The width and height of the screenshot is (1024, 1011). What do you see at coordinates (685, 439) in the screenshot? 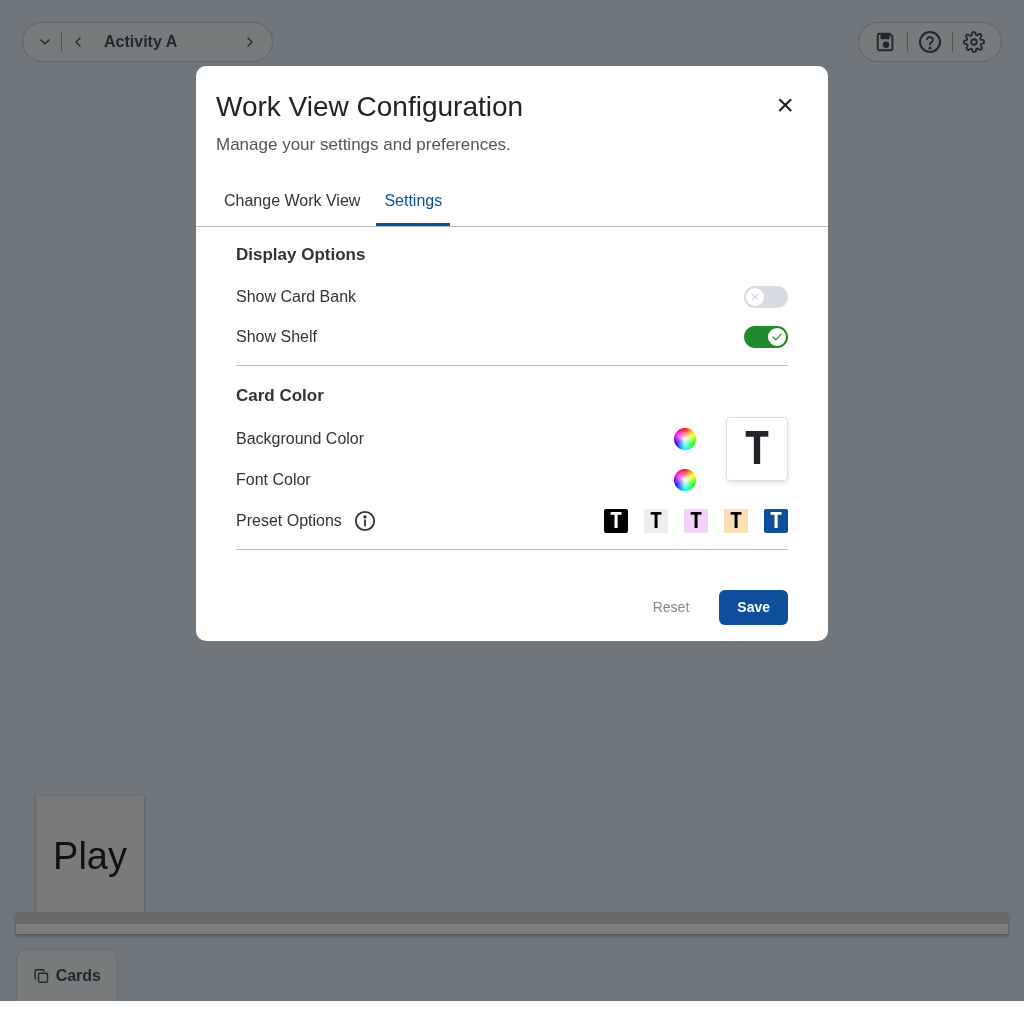
I see `background-color-picker` at bounding box center [685, 439].